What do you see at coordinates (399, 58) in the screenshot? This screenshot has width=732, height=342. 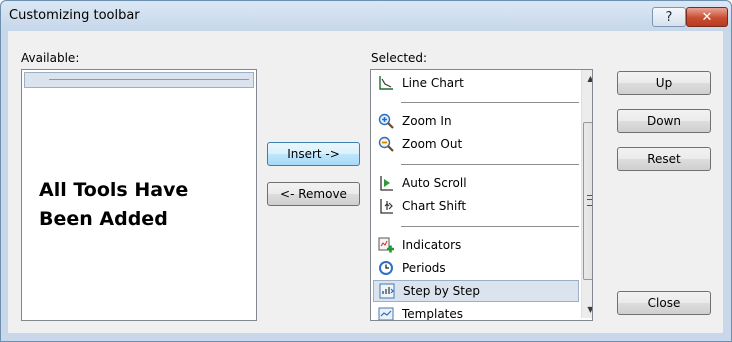 I see `selected-label: Selected:` at bounding box center [399, 58].